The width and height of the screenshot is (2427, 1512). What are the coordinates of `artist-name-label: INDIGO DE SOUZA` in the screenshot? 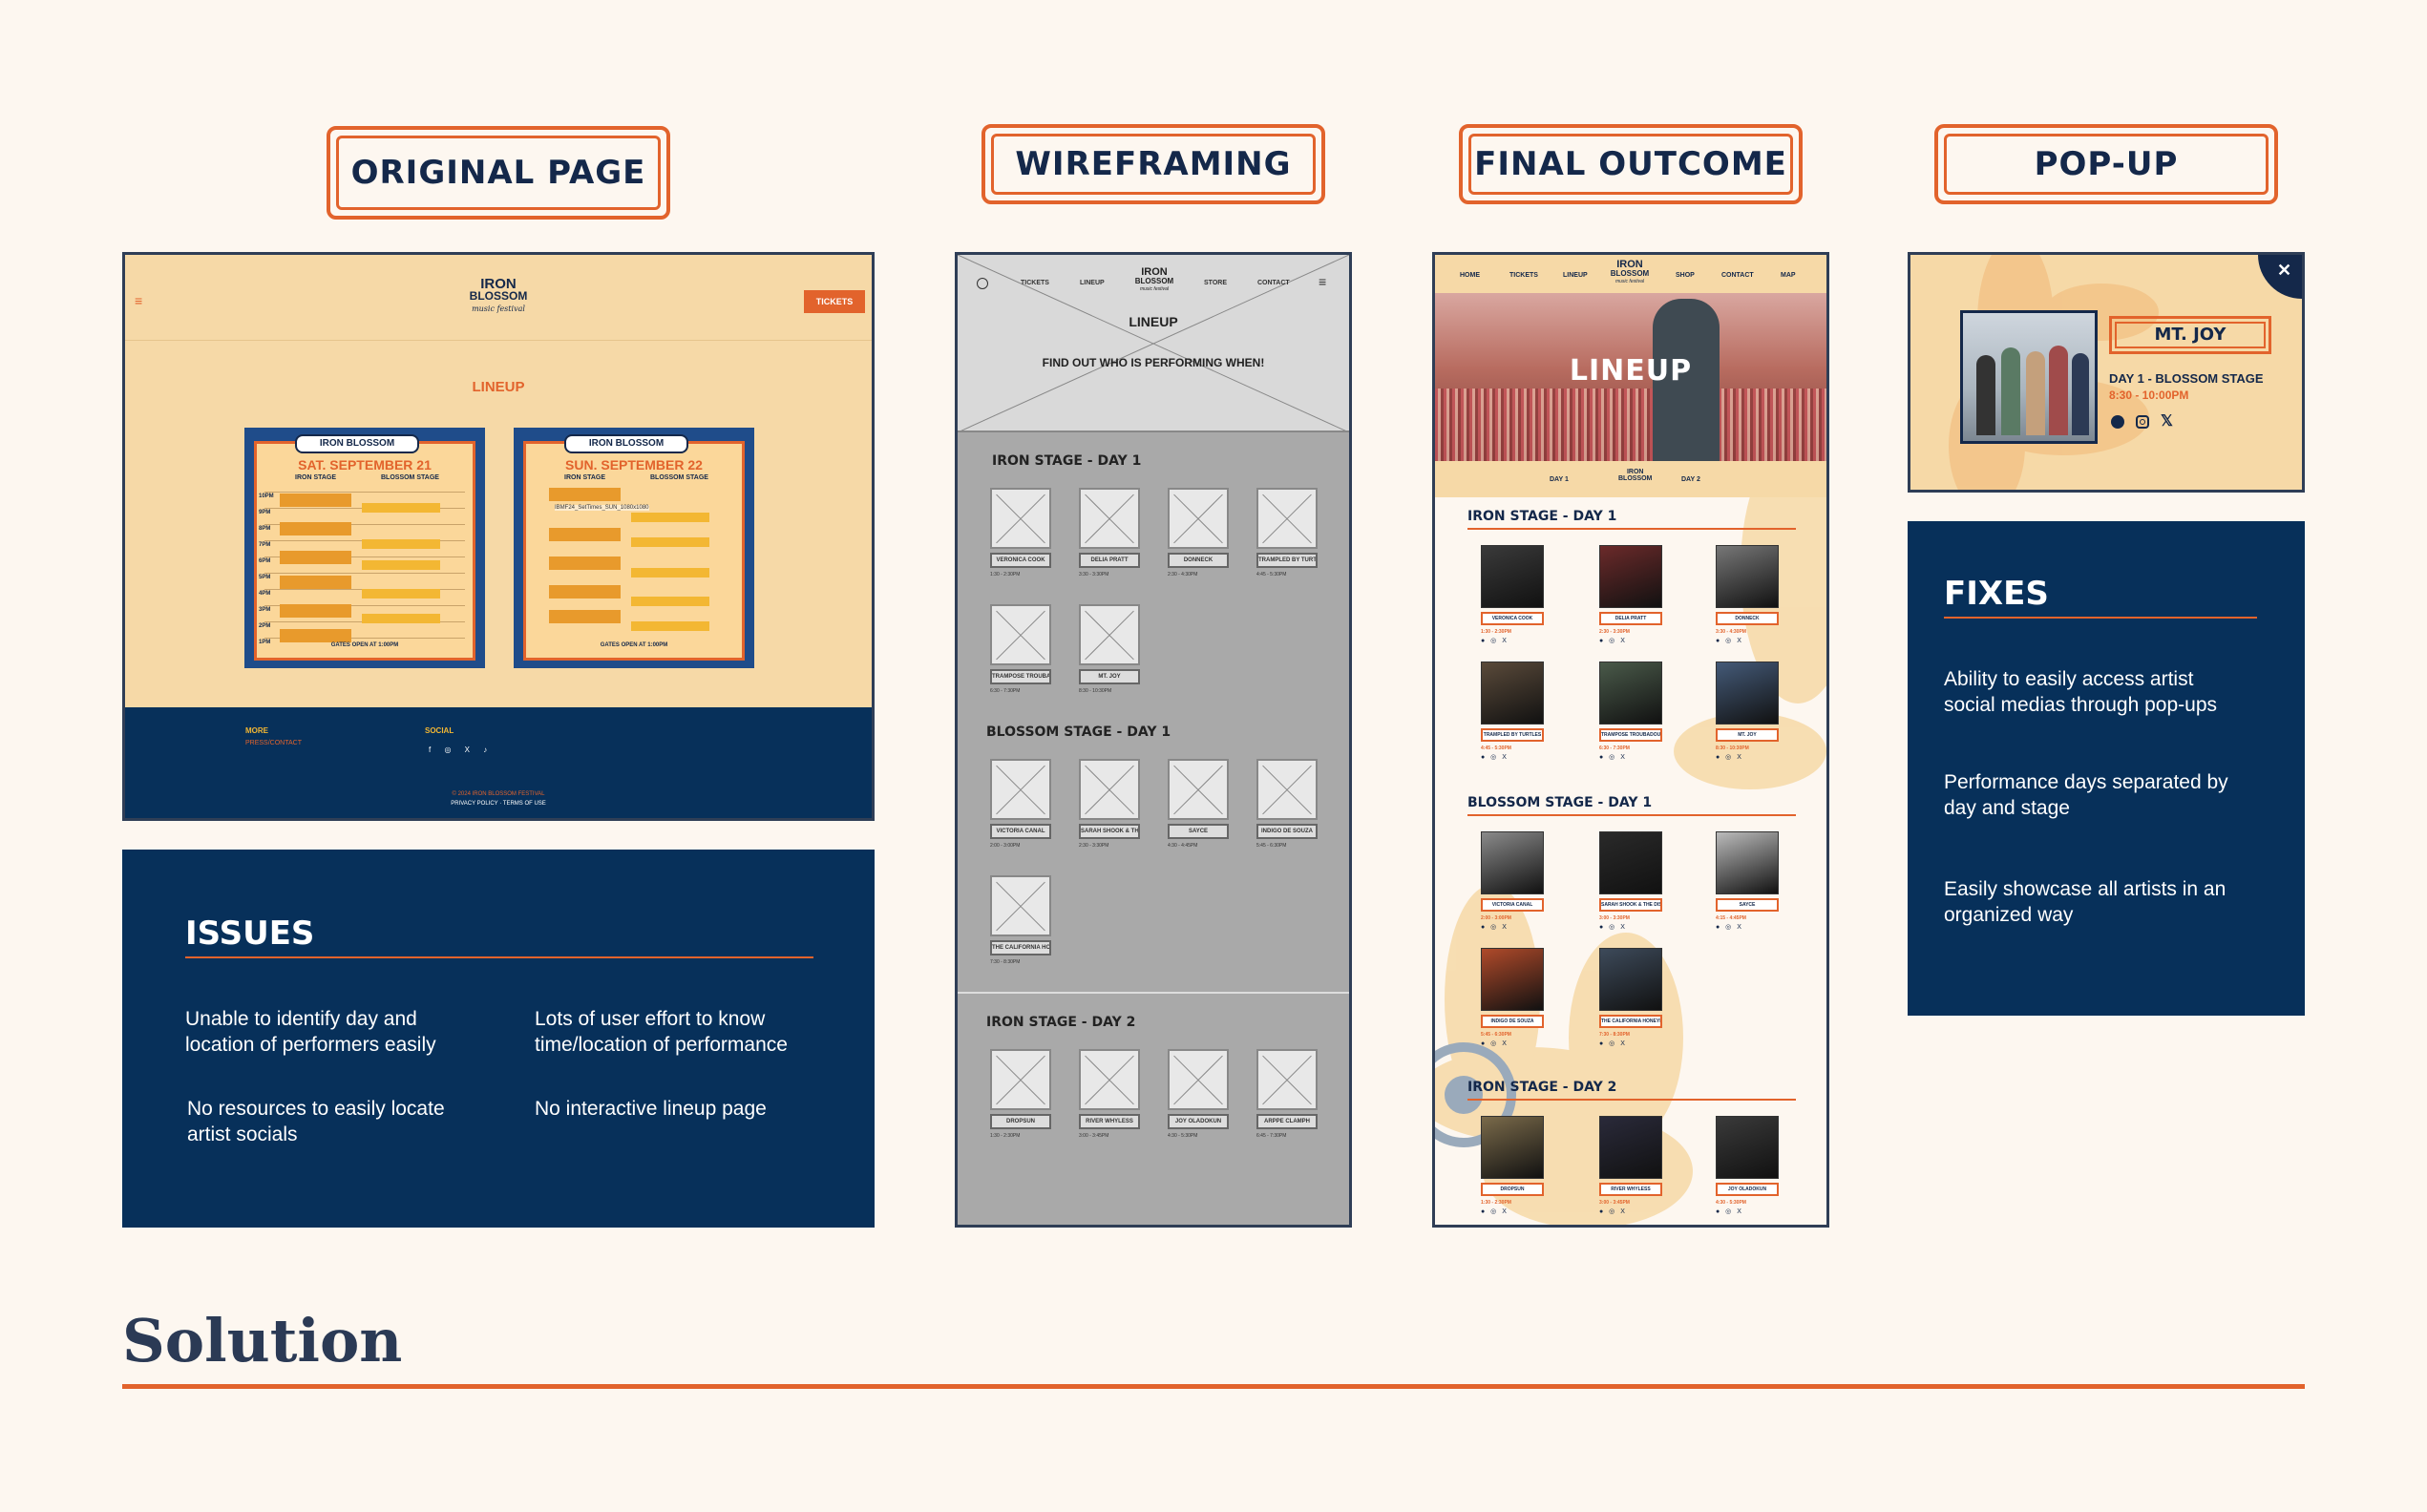 It's located at (1287, 832).